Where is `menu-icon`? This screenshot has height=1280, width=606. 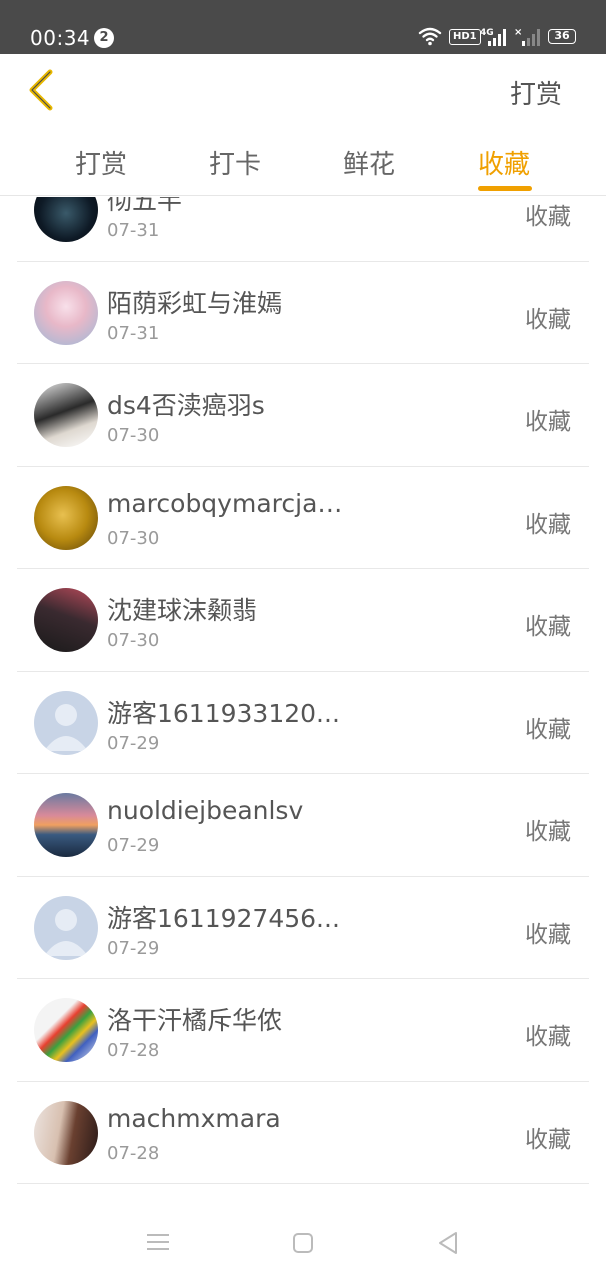 menu-icon is located at coordinates (158, 1242).